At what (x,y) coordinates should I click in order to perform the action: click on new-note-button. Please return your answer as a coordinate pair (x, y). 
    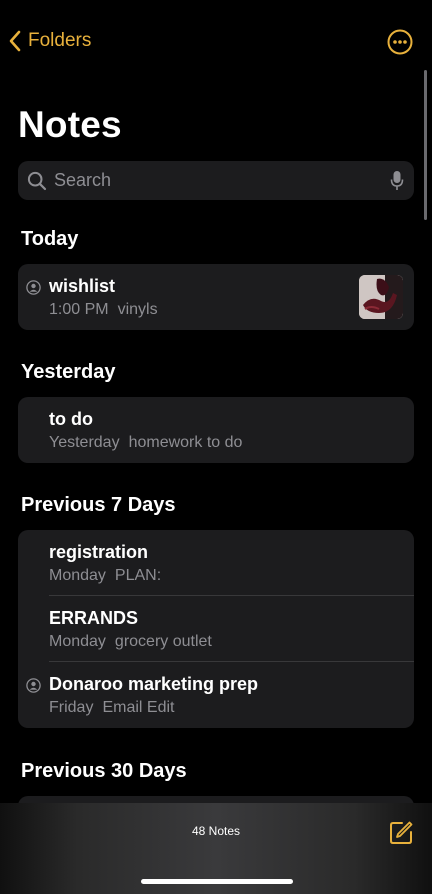
    Looking at the image, I should click on (401, 833).